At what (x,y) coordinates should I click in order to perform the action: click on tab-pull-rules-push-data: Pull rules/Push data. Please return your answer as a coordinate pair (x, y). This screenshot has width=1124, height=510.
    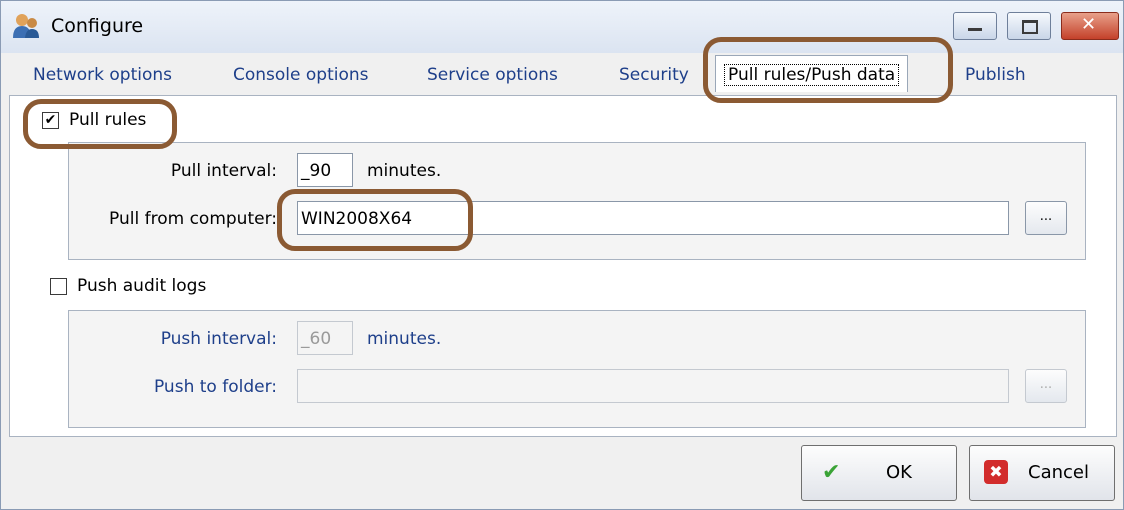
    Looking at the image, I should click on (812, 73).